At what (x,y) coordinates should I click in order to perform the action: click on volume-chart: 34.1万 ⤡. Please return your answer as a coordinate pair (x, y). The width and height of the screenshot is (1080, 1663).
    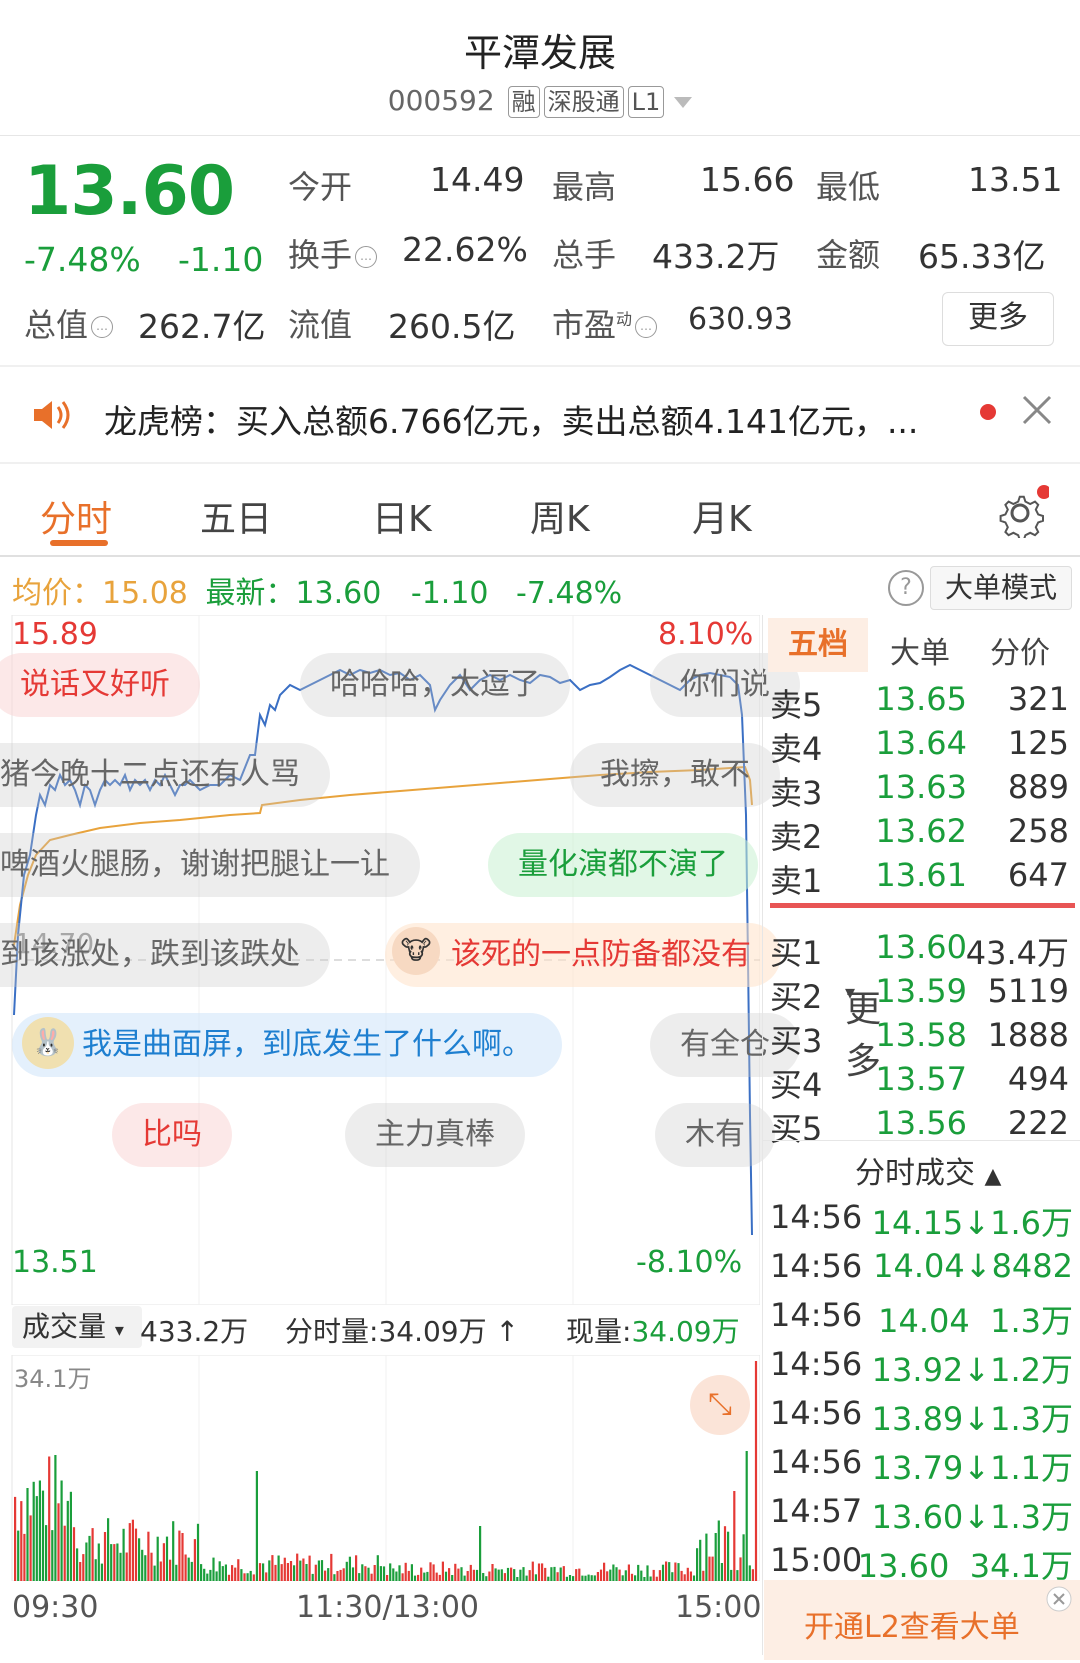
    Looking at the image, I should click on (380, 1468).